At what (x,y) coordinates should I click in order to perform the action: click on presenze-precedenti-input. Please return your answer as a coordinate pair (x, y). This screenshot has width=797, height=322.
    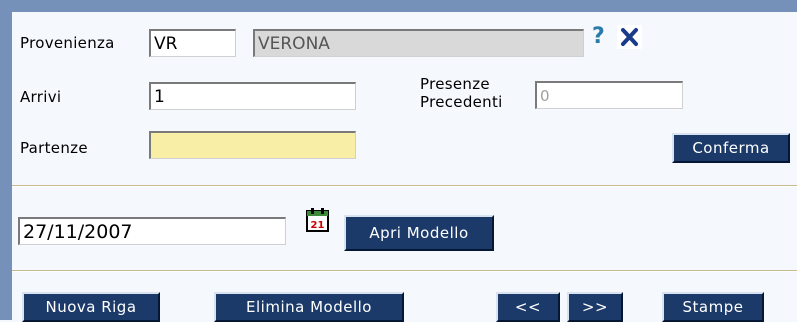
    Looking at the image, I should click on (609, 95).